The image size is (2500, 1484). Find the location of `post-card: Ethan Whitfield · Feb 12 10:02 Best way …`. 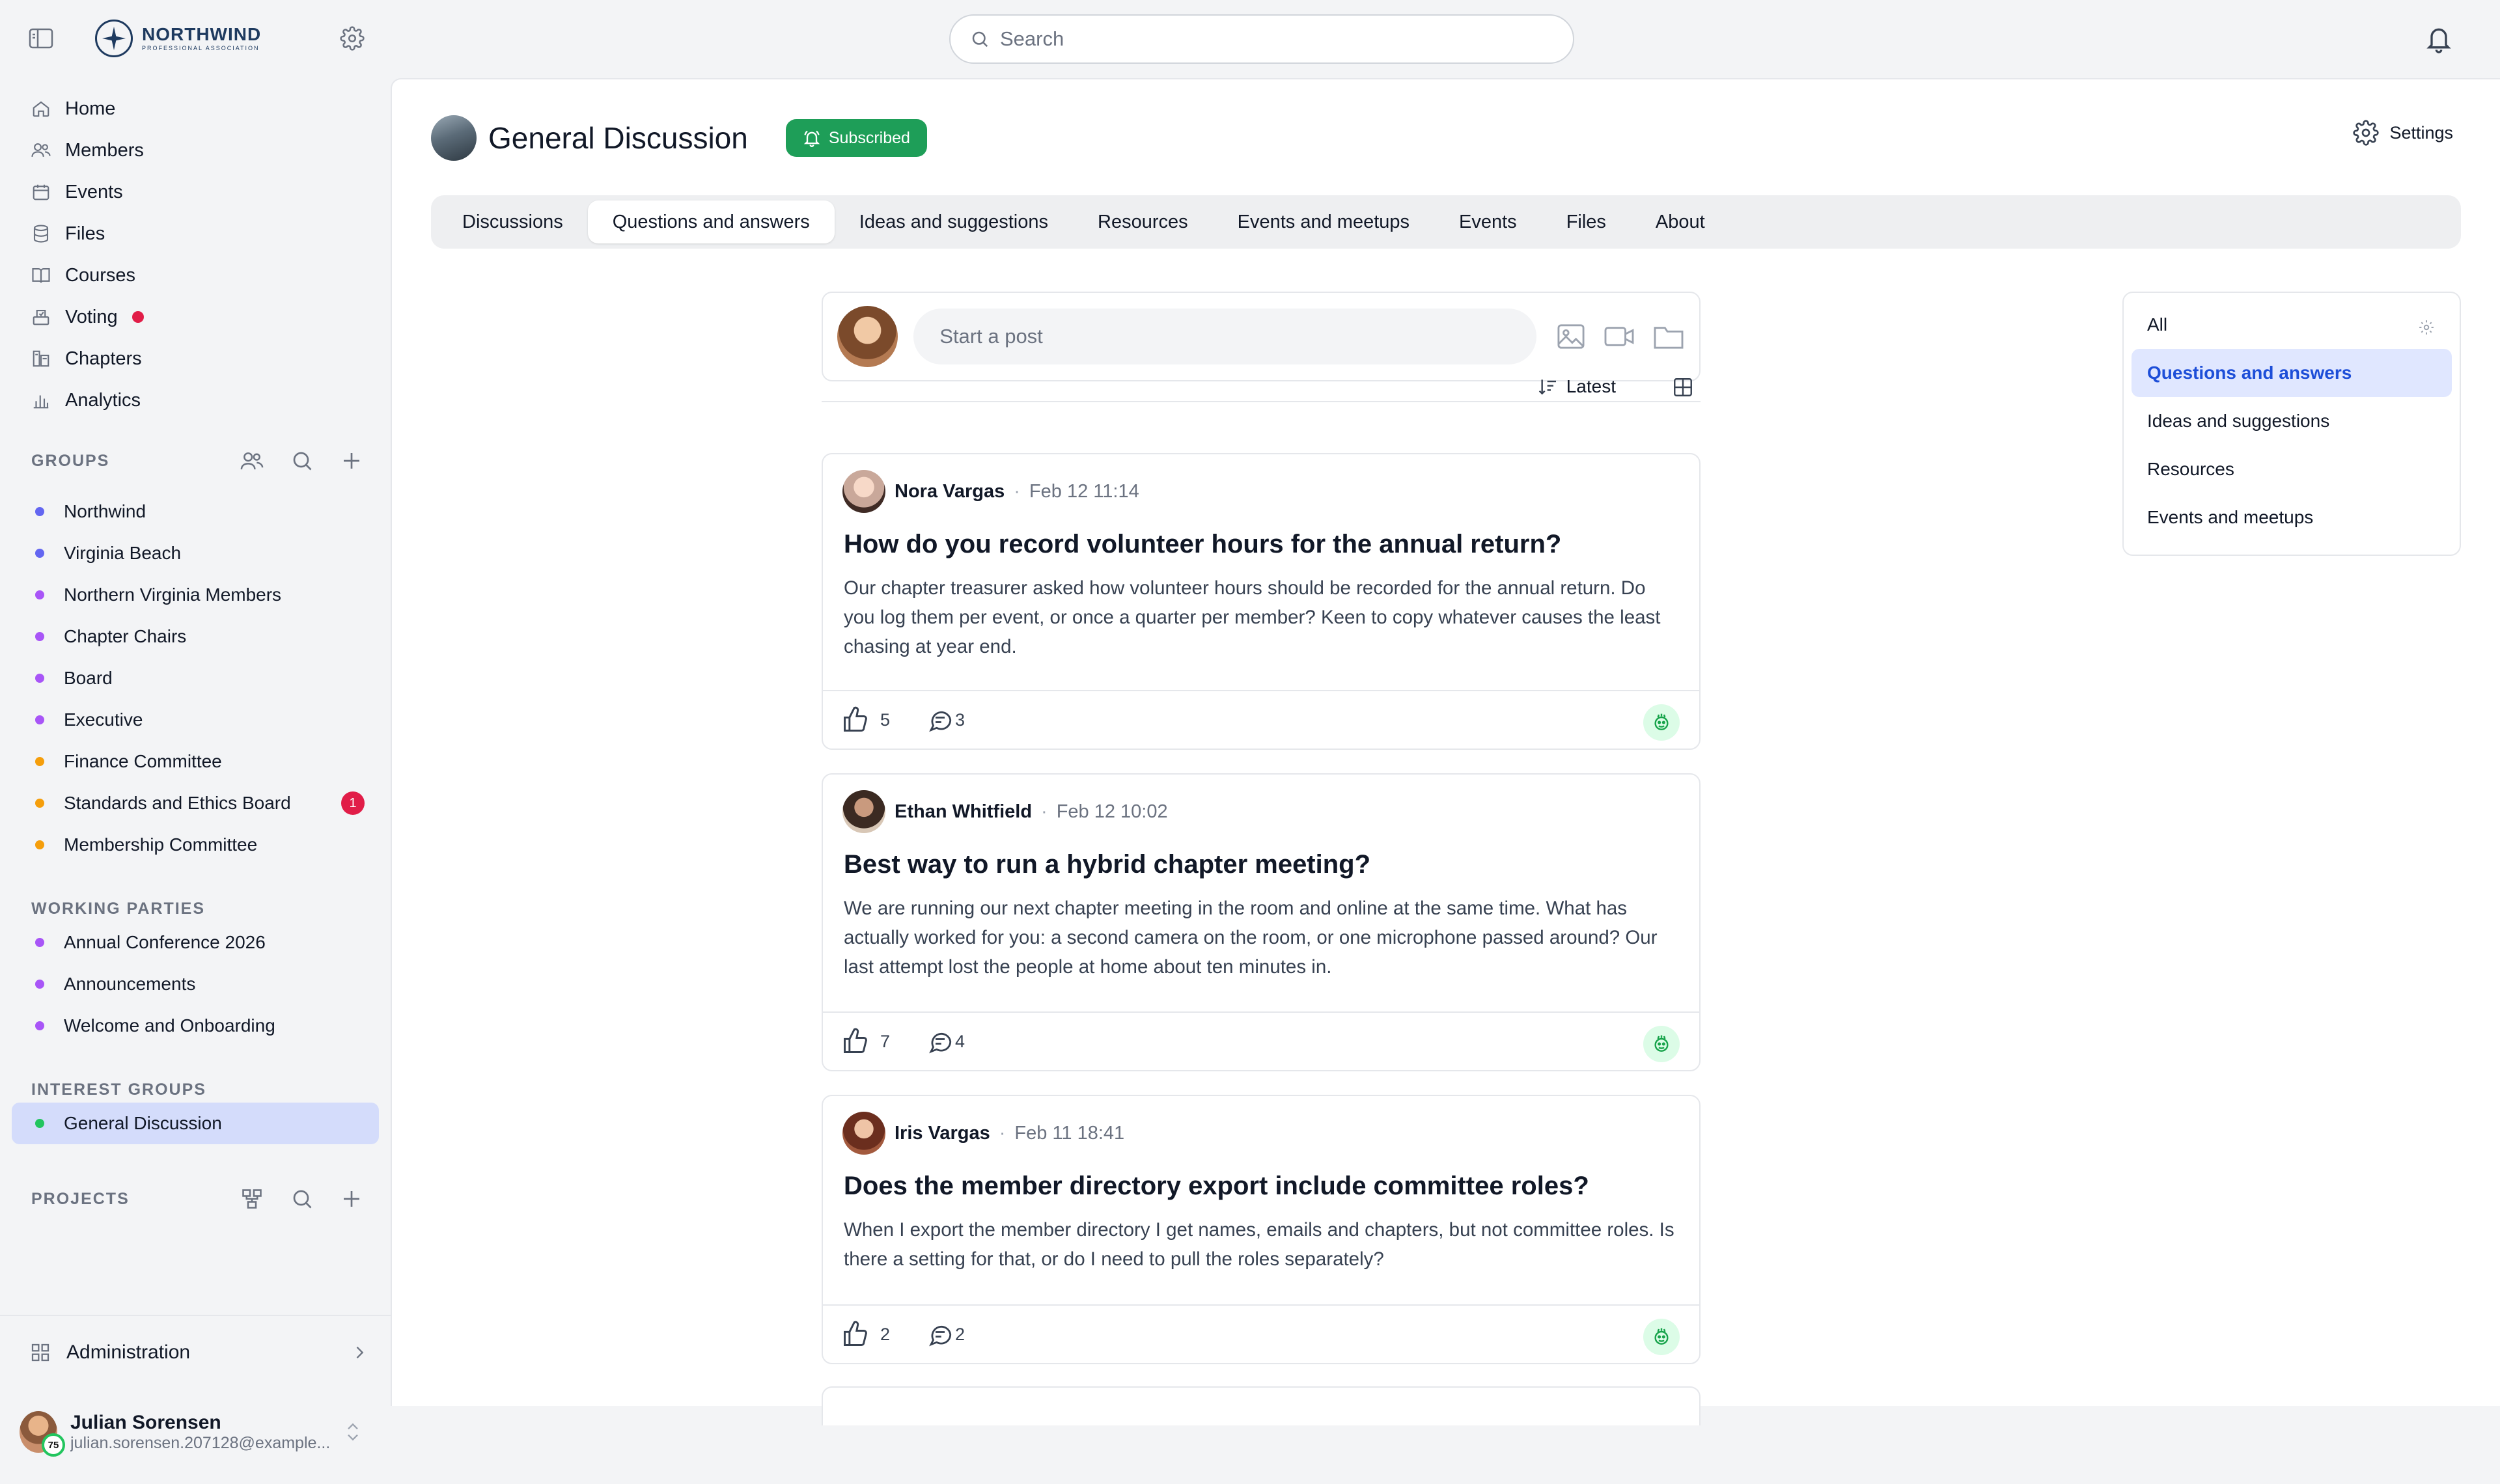

post-card: Ethan Whitfield · Feb 12 10:02 Best way … is located at coordinates (1261, 922).